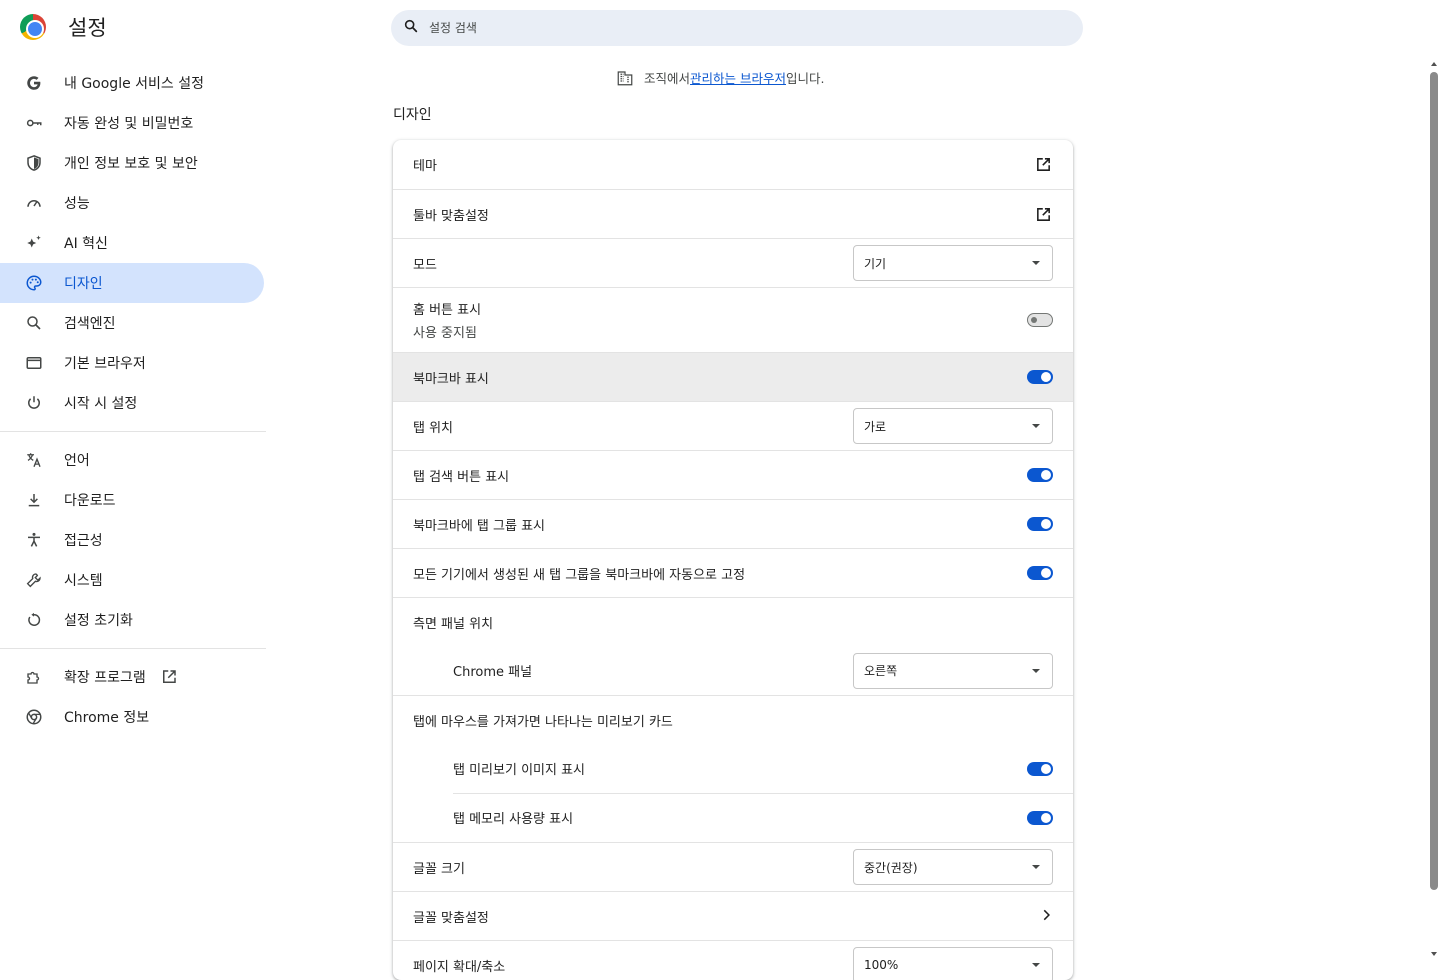 Image resolution: width=1440 pixels, height=980 pixels. Describe the element at coordinates (34, 163) in the screenshot. I see `shield-icon` at that location.